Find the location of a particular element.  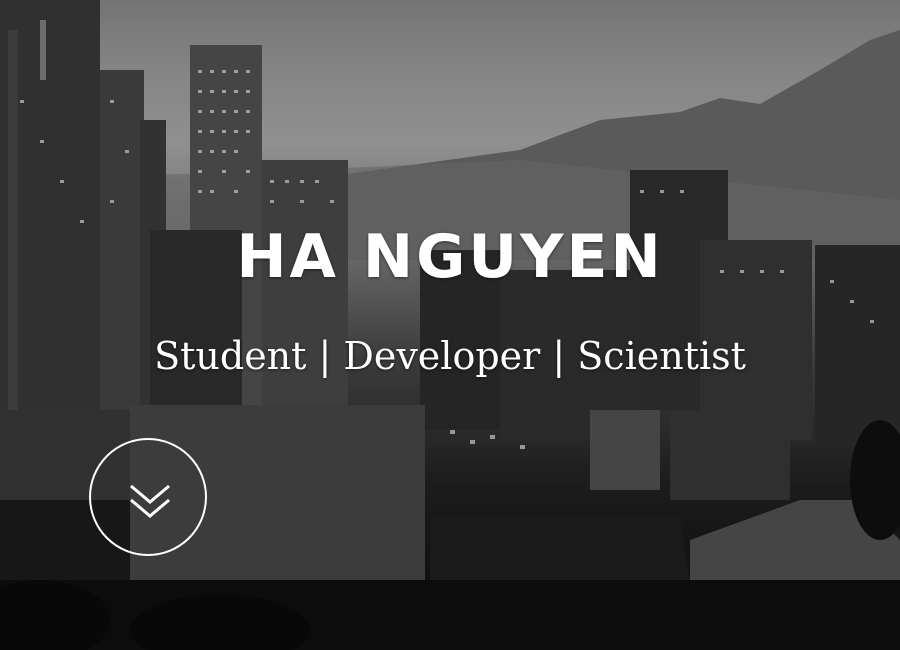

hero-name-heading: HA NGUYEN is located at coordinates (450, 257).